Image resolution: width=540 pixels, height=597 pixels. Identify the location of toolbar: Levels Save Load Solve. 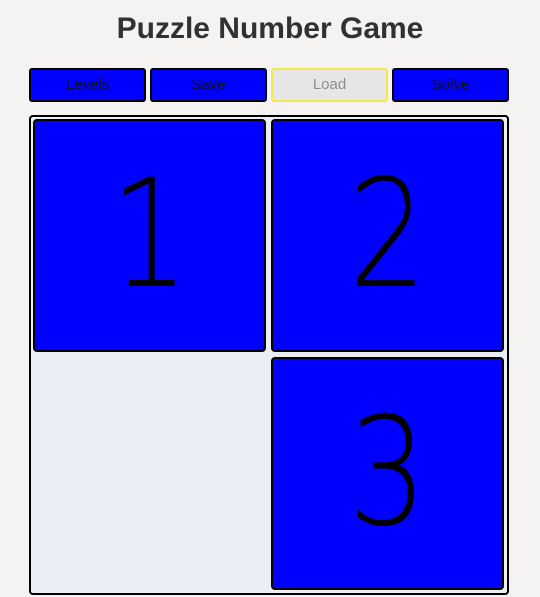
(269, 85).